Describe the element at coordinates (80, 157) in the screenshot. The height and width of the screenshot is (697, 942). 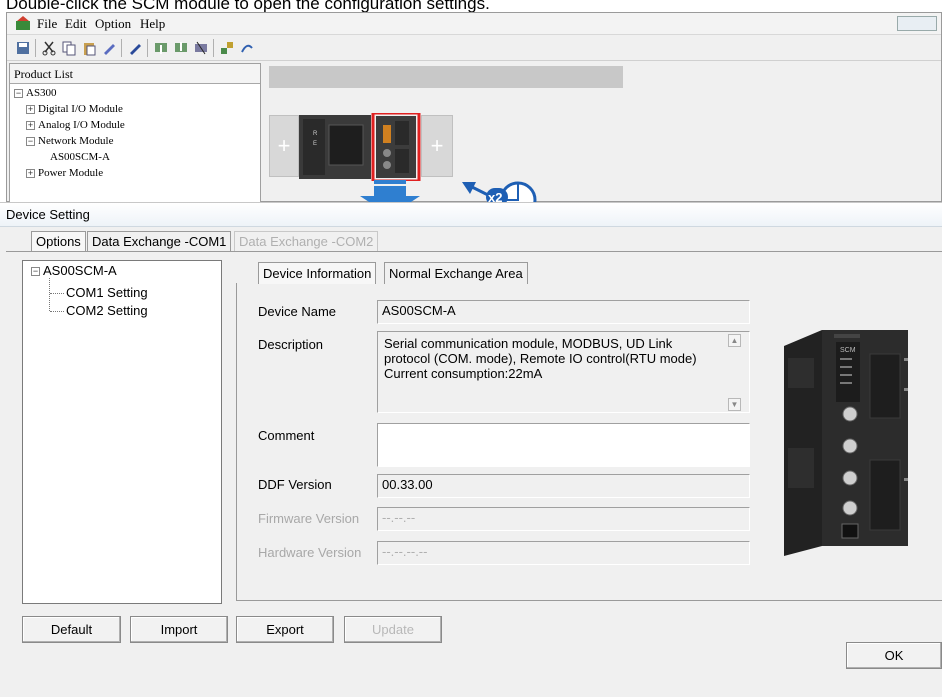
I see `tree-item-as00scm: AS00SCM-A` at that location.